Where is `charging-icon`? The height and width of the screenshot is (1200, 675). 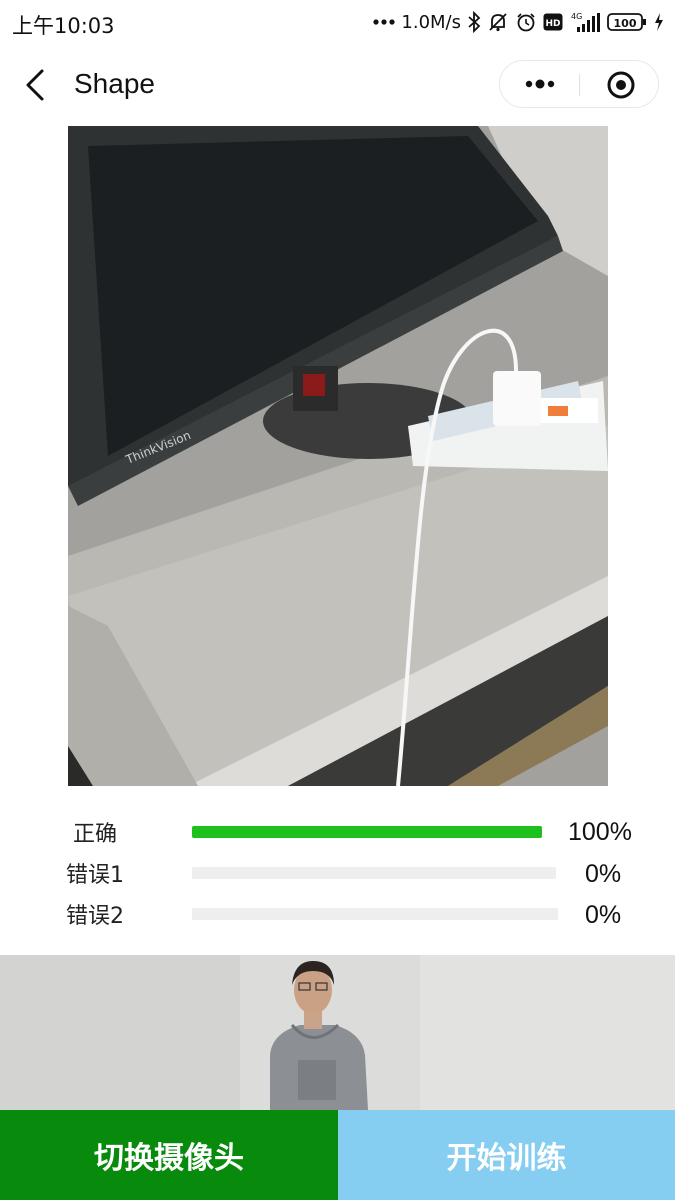
charging-icon is located at coordinates (659, 22).